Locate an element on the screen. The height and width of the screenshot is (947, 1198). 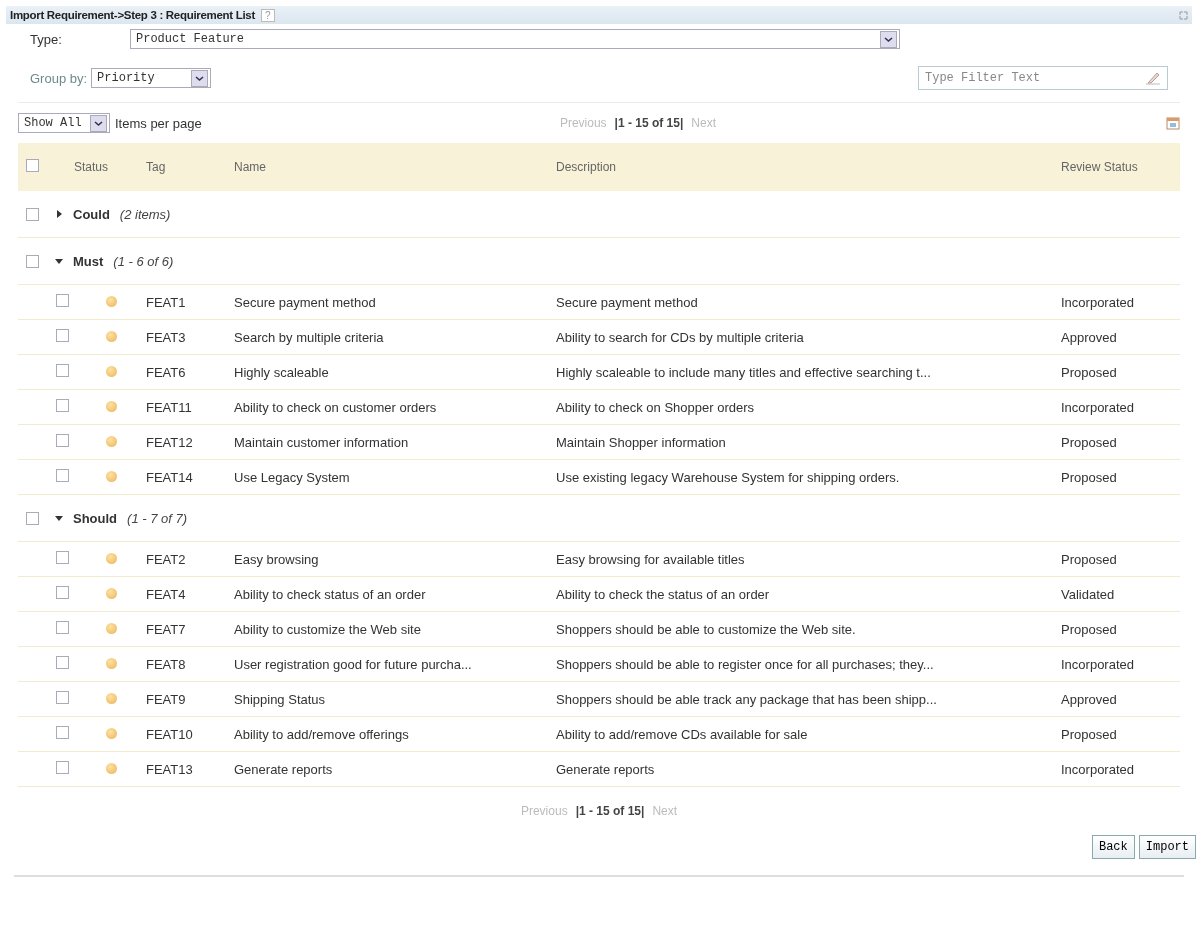
window-title: Import Requirement->Step 3 : Requirement List is located at coordinates (132, 15).